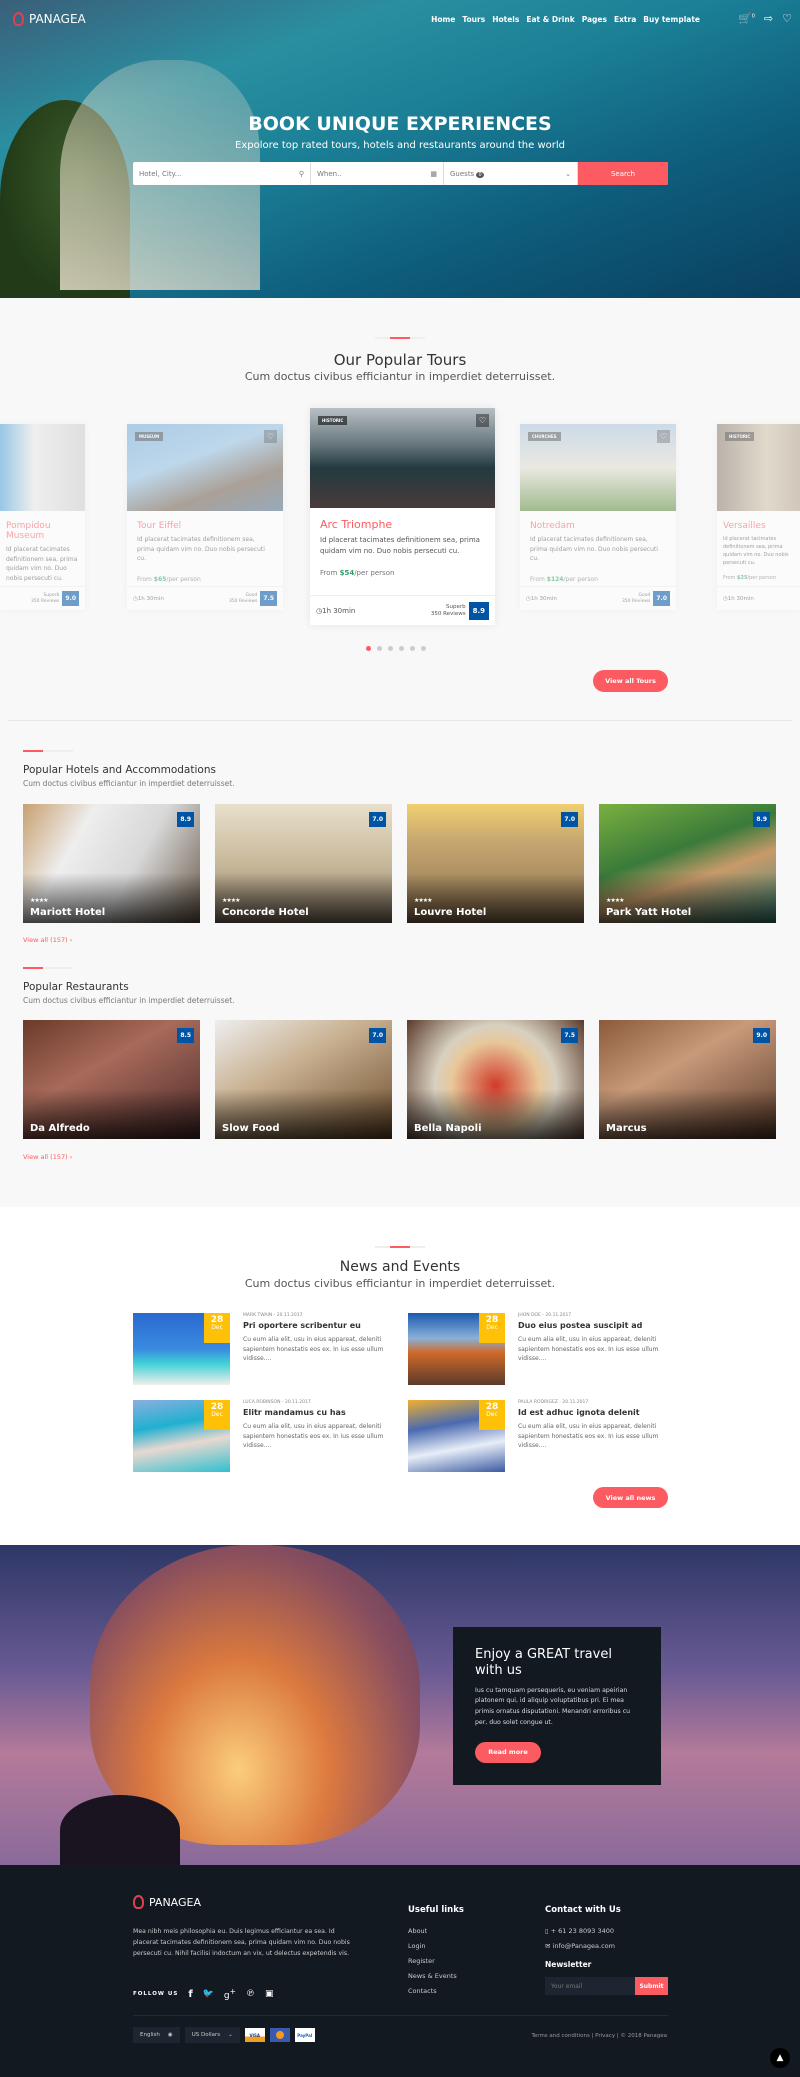 This screenshot has width=800, height=2077. Describe the element at coordinates (671, 19) in the screenshot. I see `nav-buy-template: Buy template` at that location.